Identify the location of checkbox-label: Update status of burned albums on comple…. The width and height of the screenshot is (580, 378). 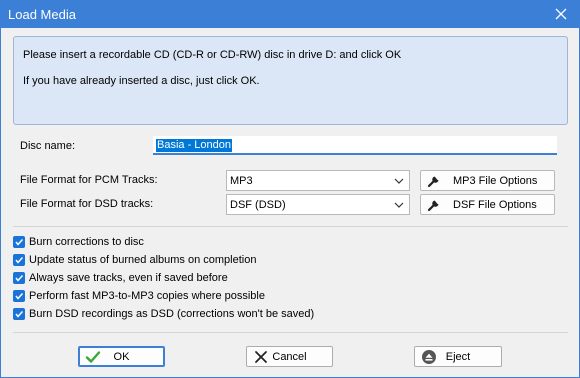
(143, 260).